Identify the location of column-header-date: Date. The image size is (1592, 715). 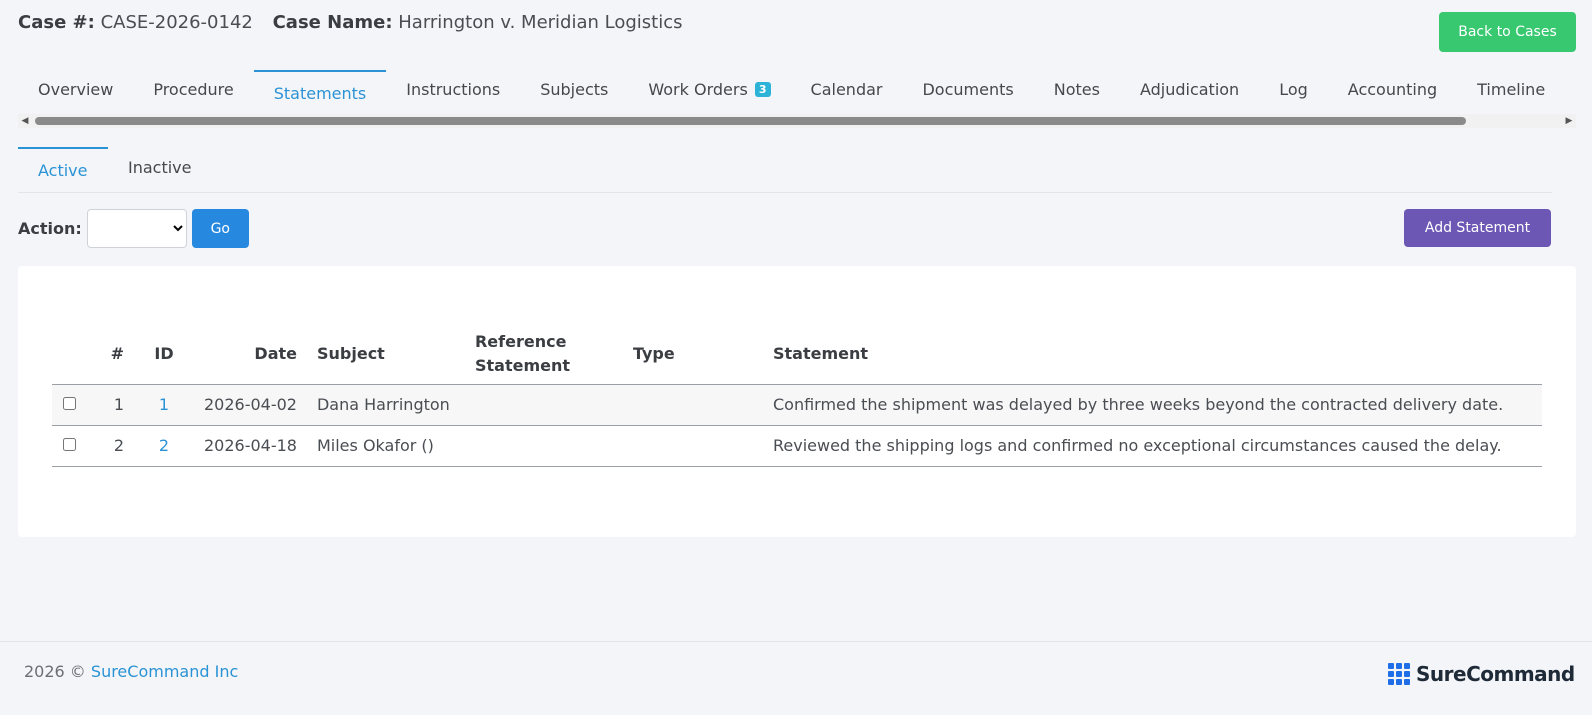
(250, 354).